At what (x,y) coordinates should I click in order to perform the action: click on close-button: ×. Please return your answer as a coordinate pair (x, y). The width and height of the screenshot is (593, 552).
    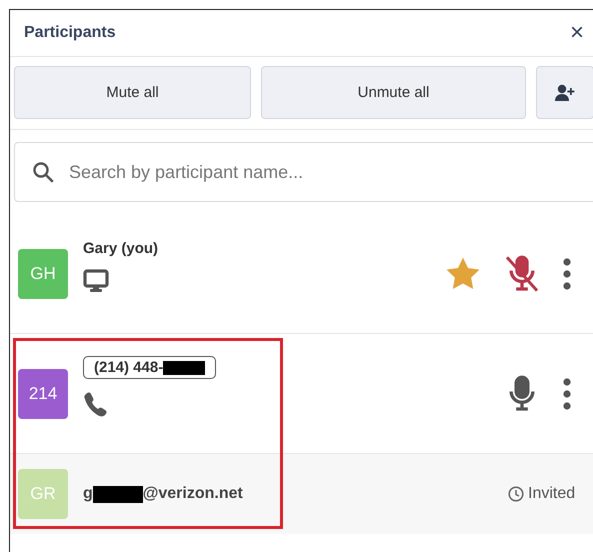
    Looking at the image, I should click on (577, 33).